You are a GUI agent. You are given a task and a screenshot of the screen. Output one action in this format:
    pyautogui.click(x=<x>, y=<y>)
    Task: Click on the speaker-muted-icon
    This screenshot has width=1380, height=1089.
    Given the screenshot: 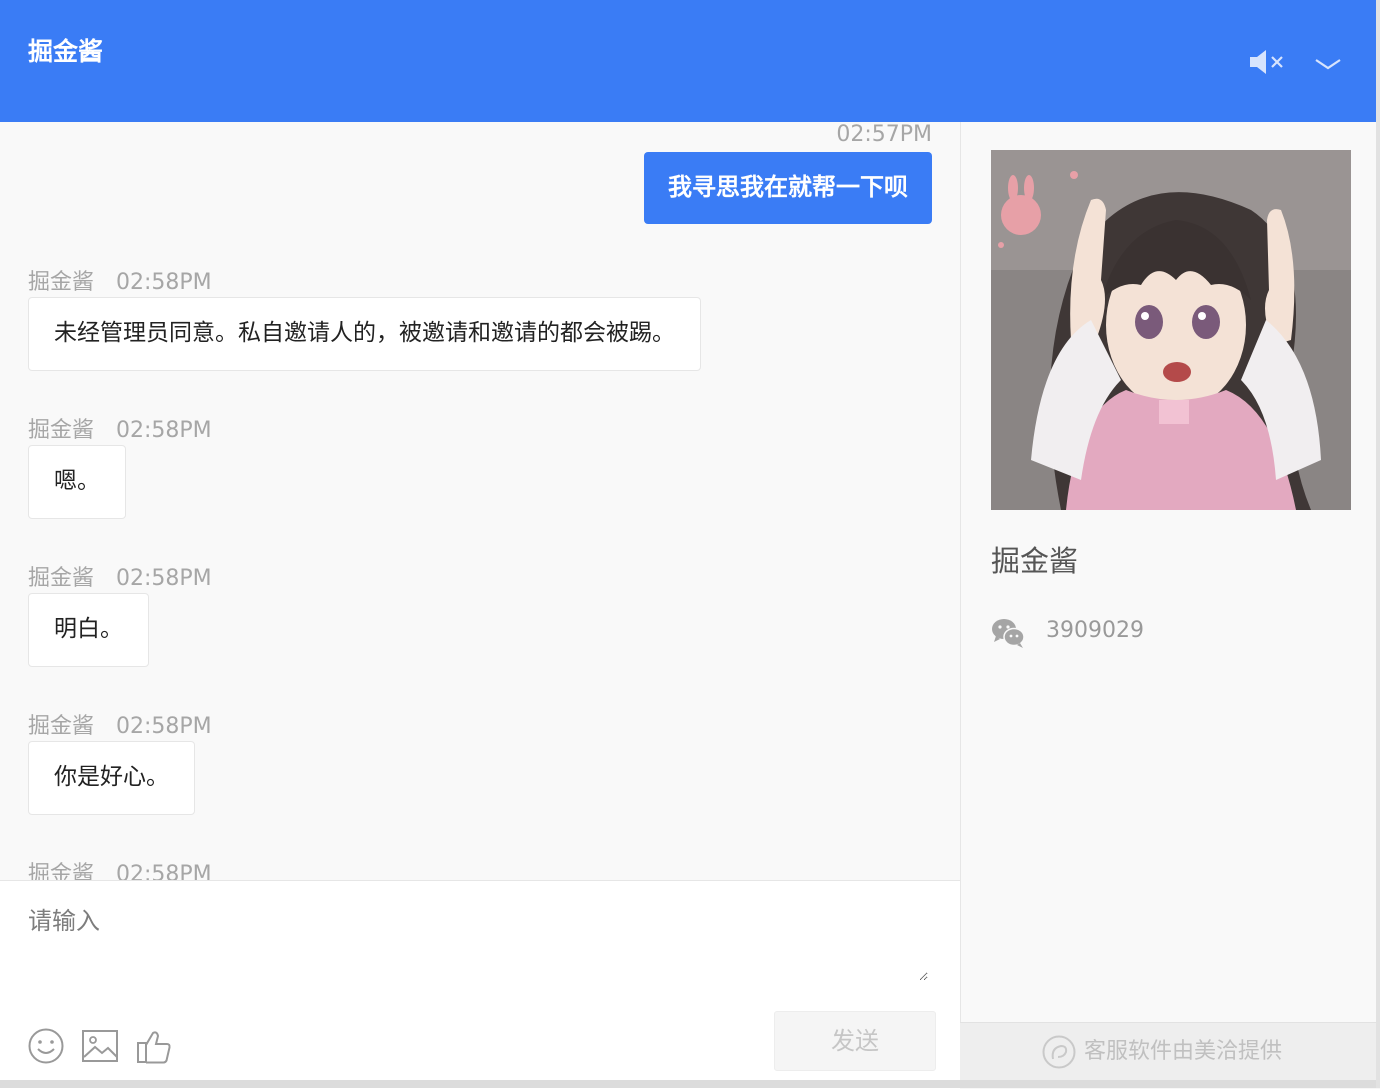 What is the action you would take?
    pyautogui.click(x=1266, y=62)
    